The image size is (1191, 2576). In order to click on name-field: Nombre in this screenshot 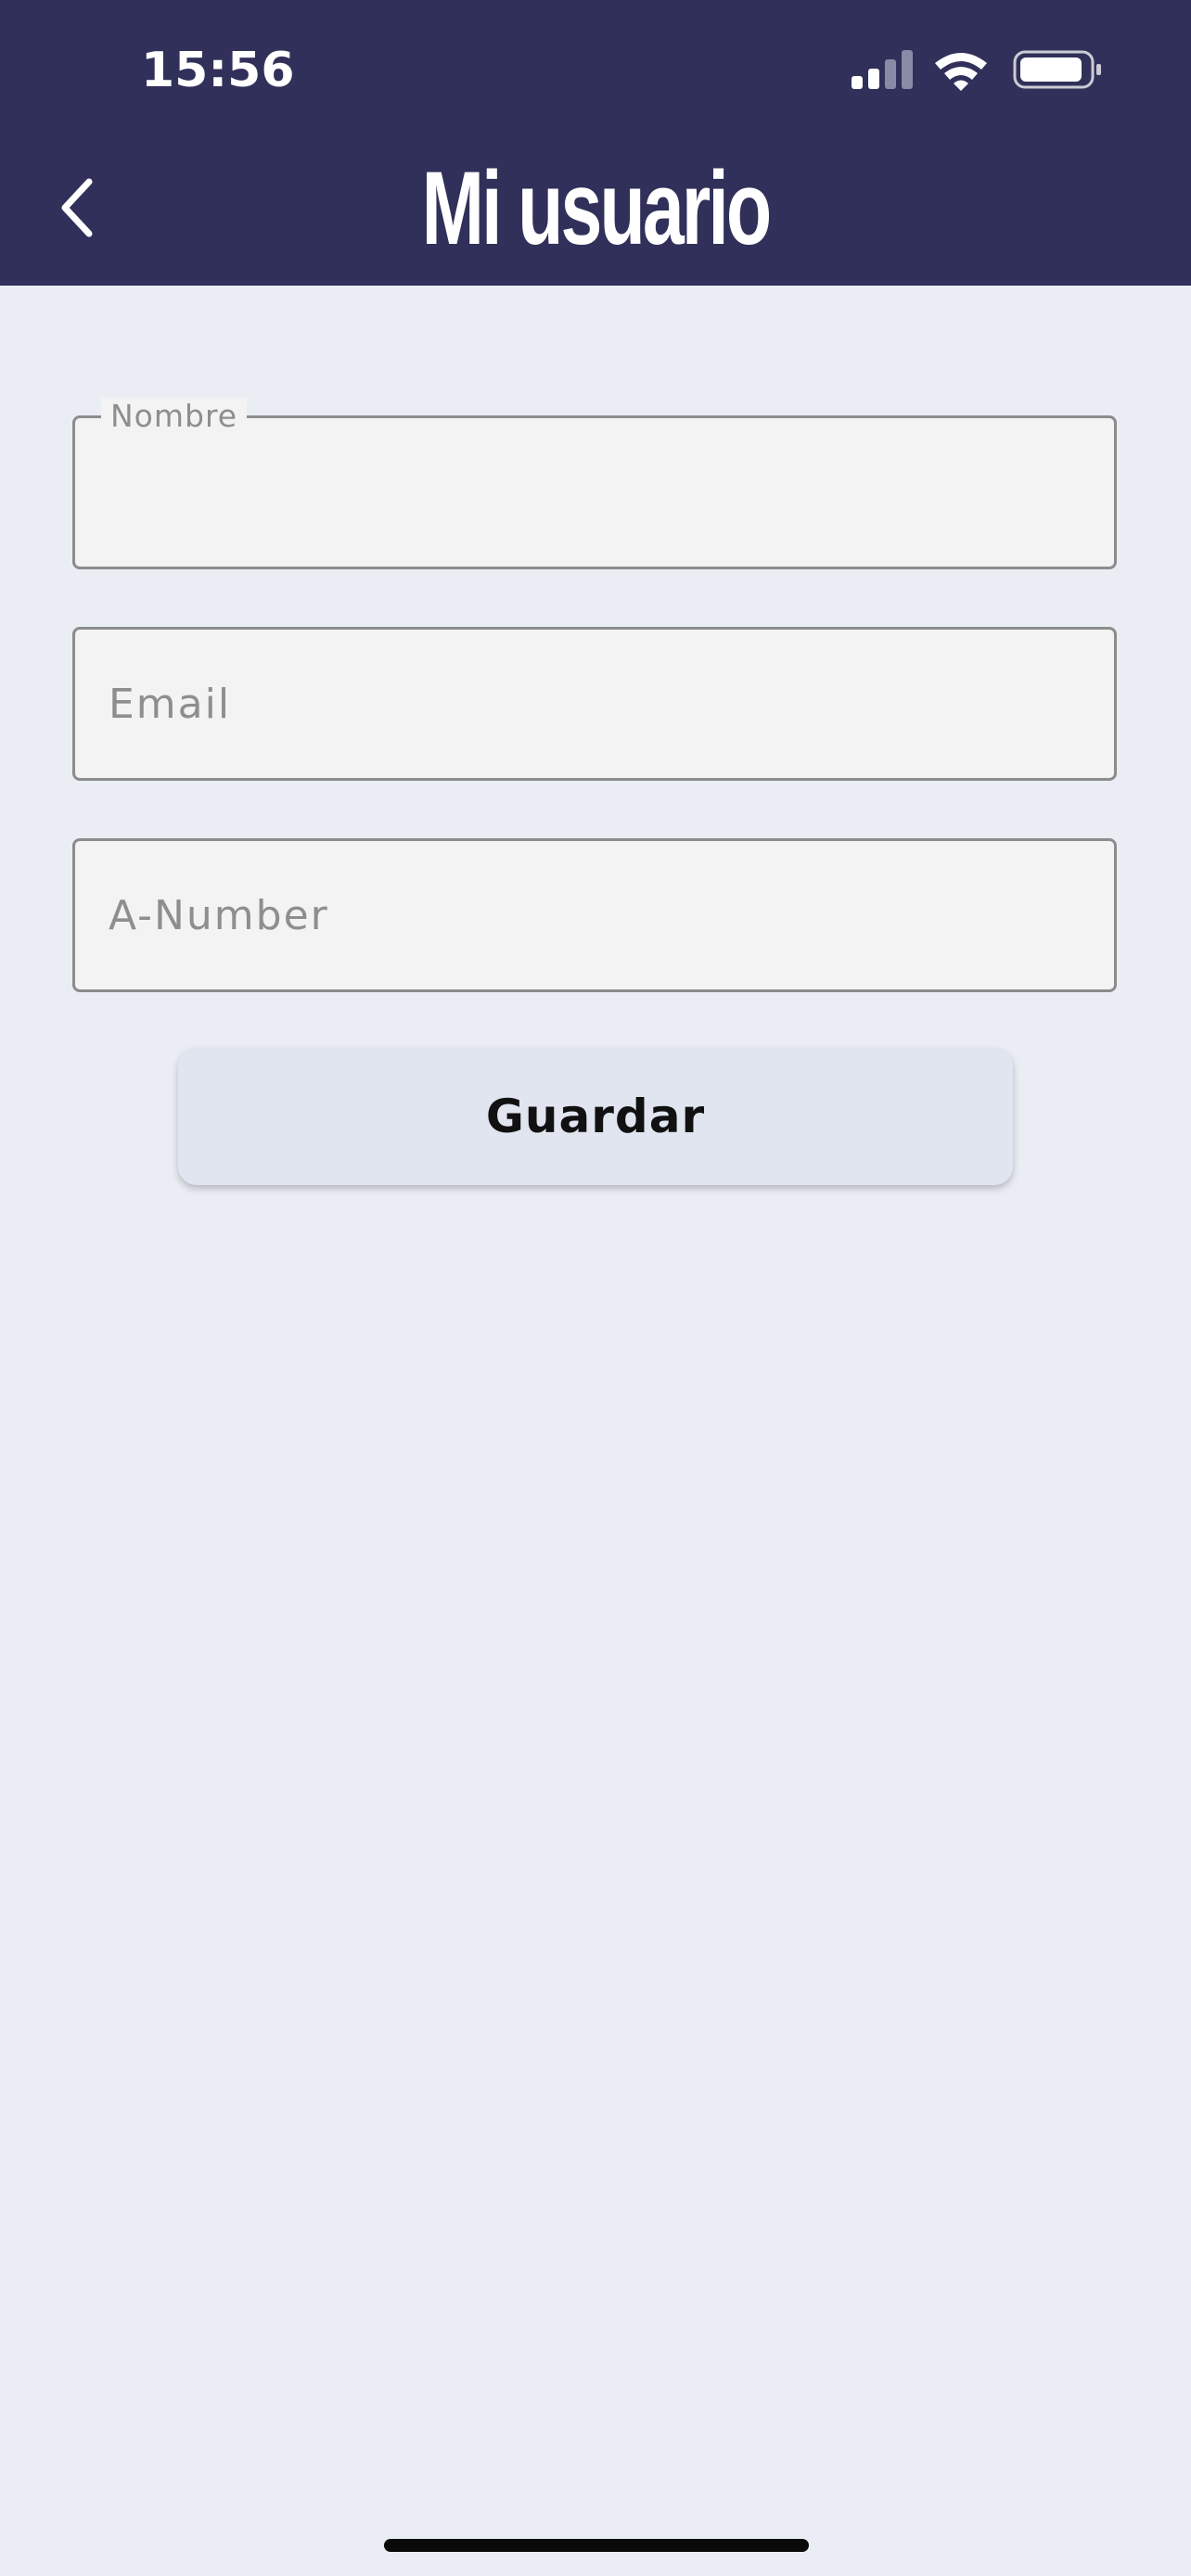, I will do `click(594, 483)`.